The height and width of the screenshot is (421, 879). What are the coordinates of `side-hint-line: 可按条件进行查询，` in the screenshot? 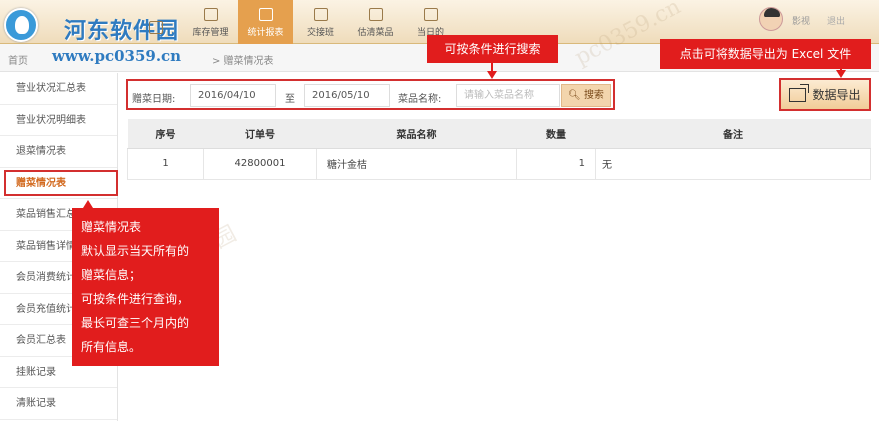 It's located at (135, 299).